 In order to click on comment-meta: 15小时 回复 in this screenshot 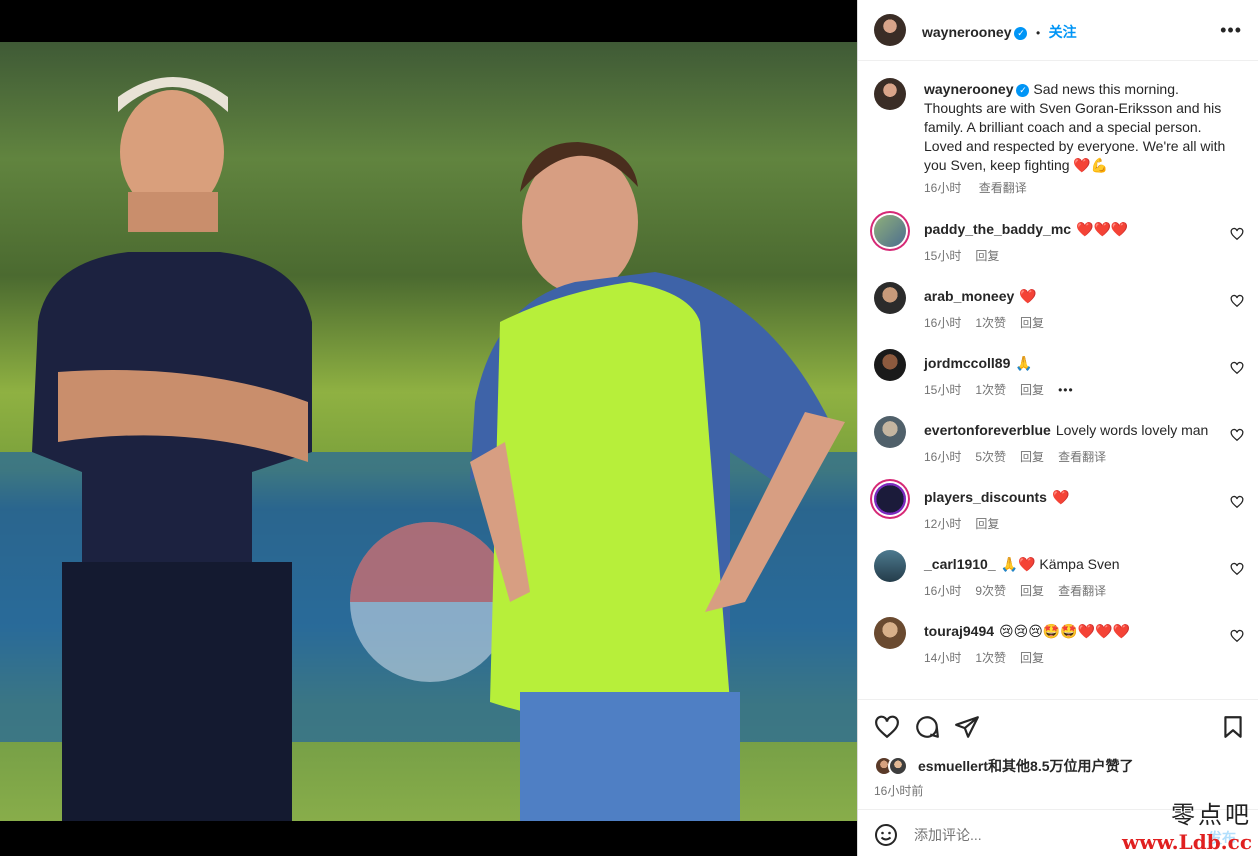, I will do `click(968, 255)`.